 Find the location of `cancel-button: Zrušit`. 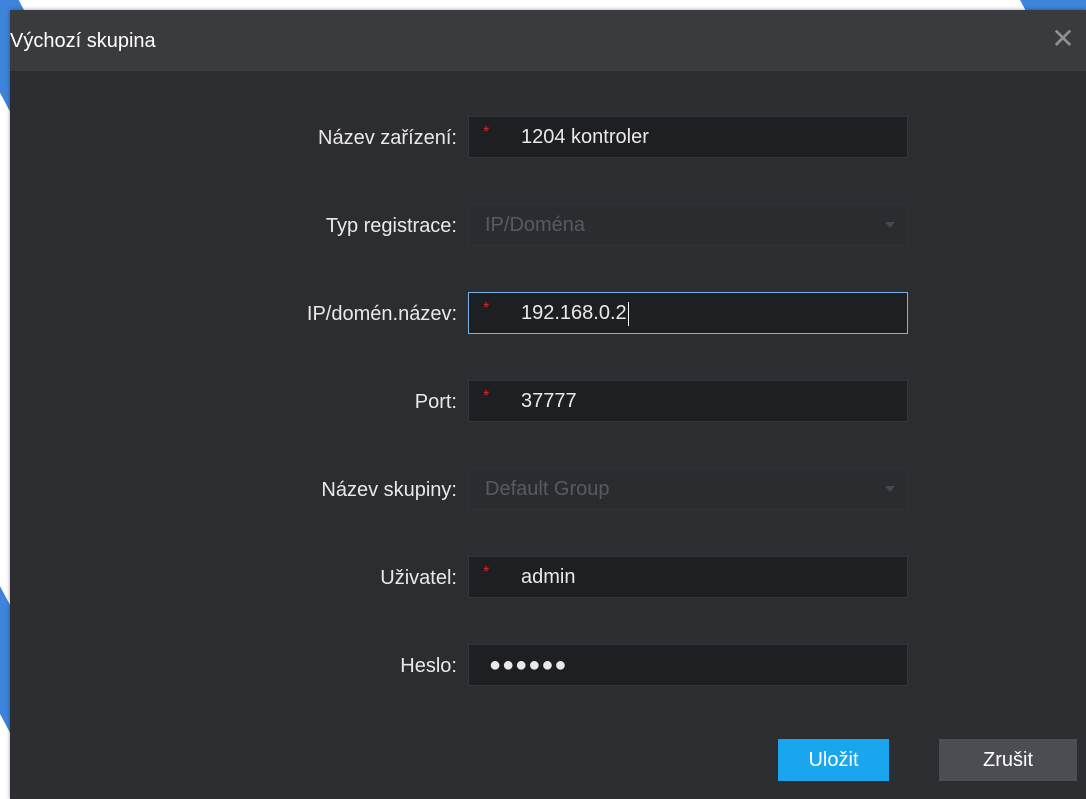

cancel-button: Zrušit is located at coordinates (1008, 760).